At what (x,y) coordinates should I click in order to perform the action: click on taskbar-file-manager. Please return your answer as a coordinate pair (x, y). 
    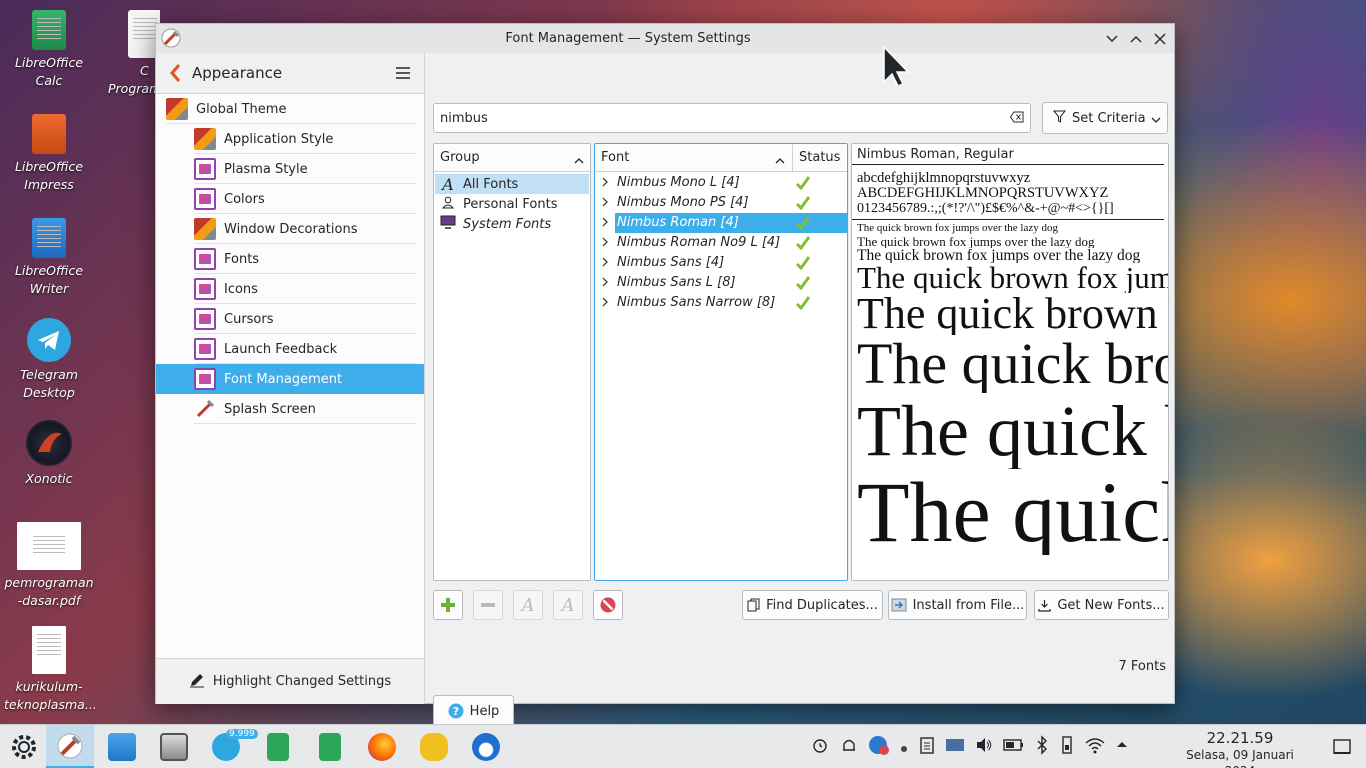
    Looking at the image, I should click on (174, 746).